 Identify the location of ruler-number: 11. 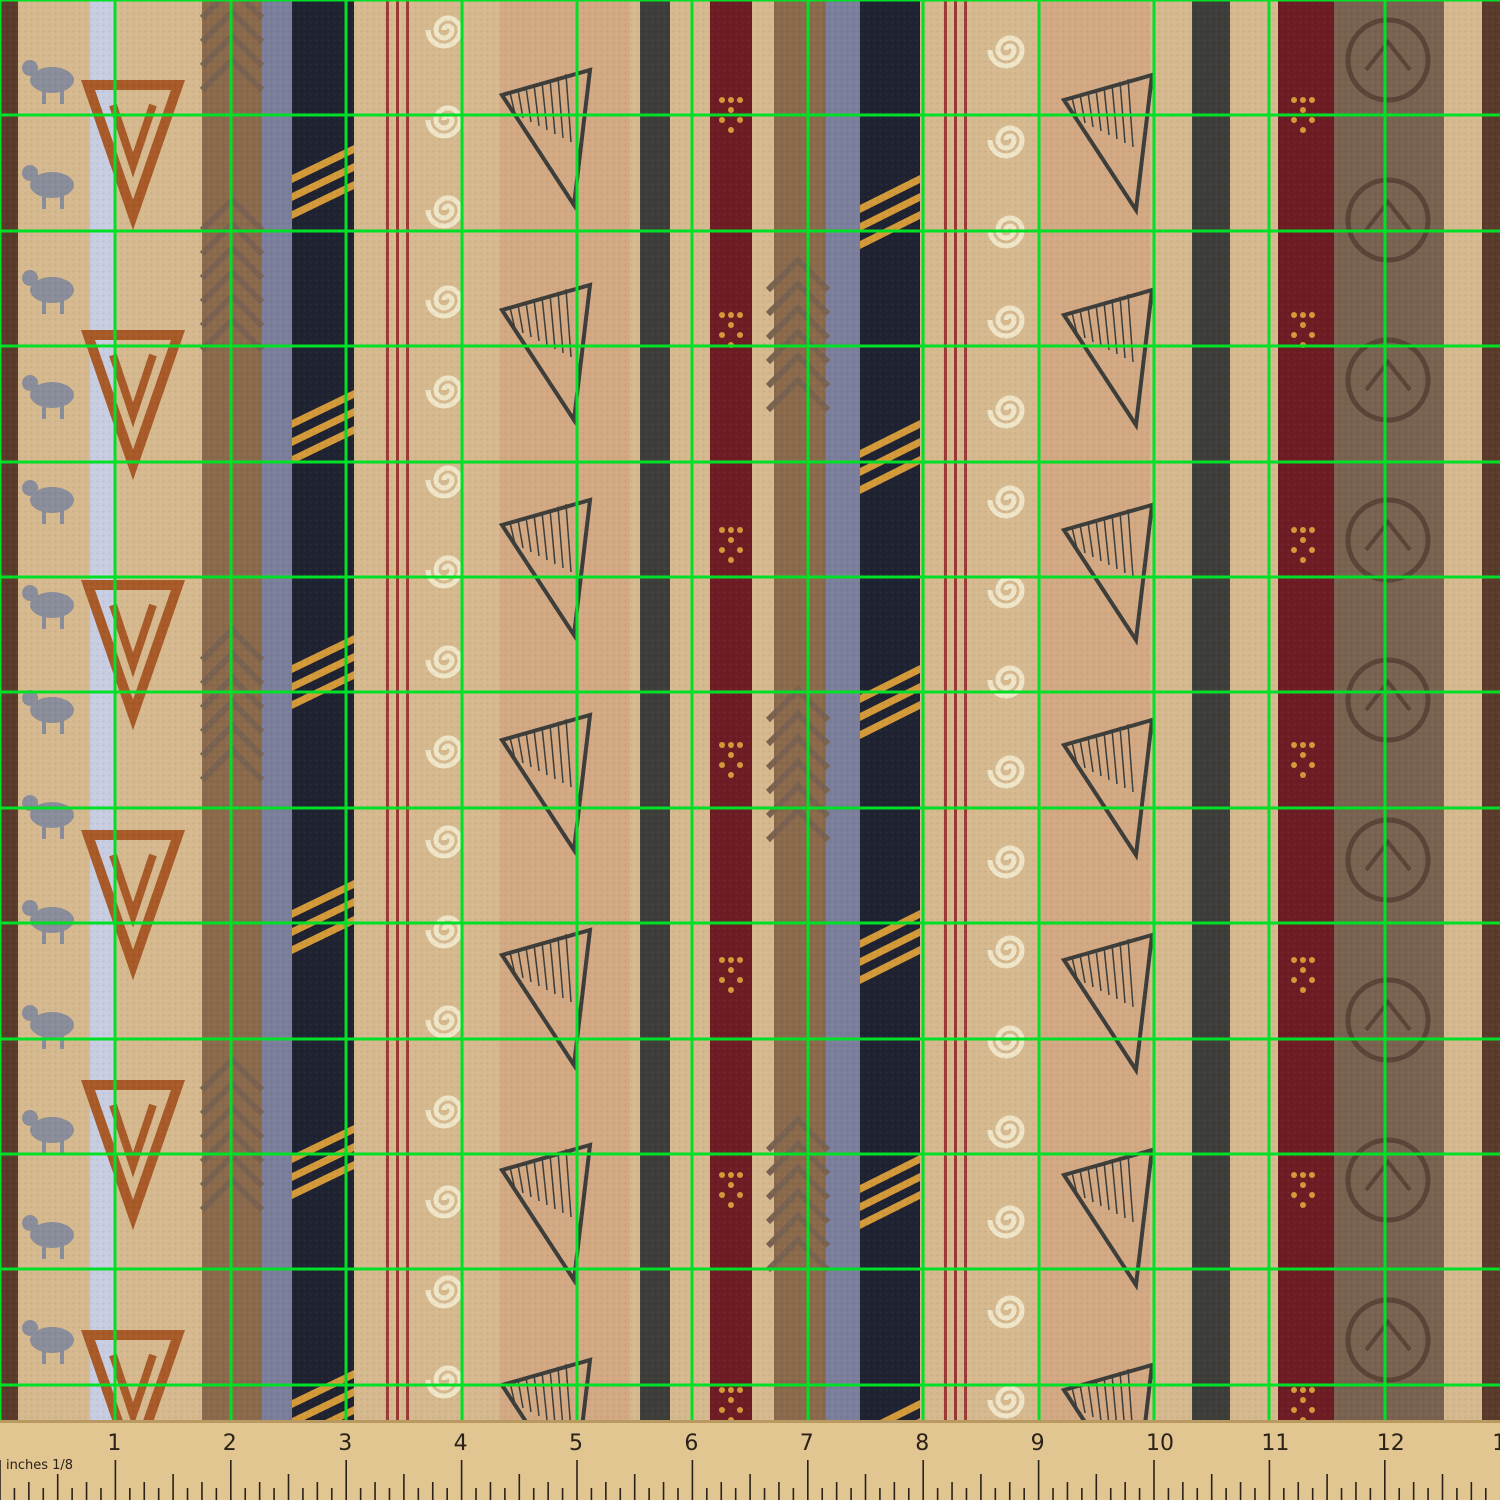
(1275, 1443).